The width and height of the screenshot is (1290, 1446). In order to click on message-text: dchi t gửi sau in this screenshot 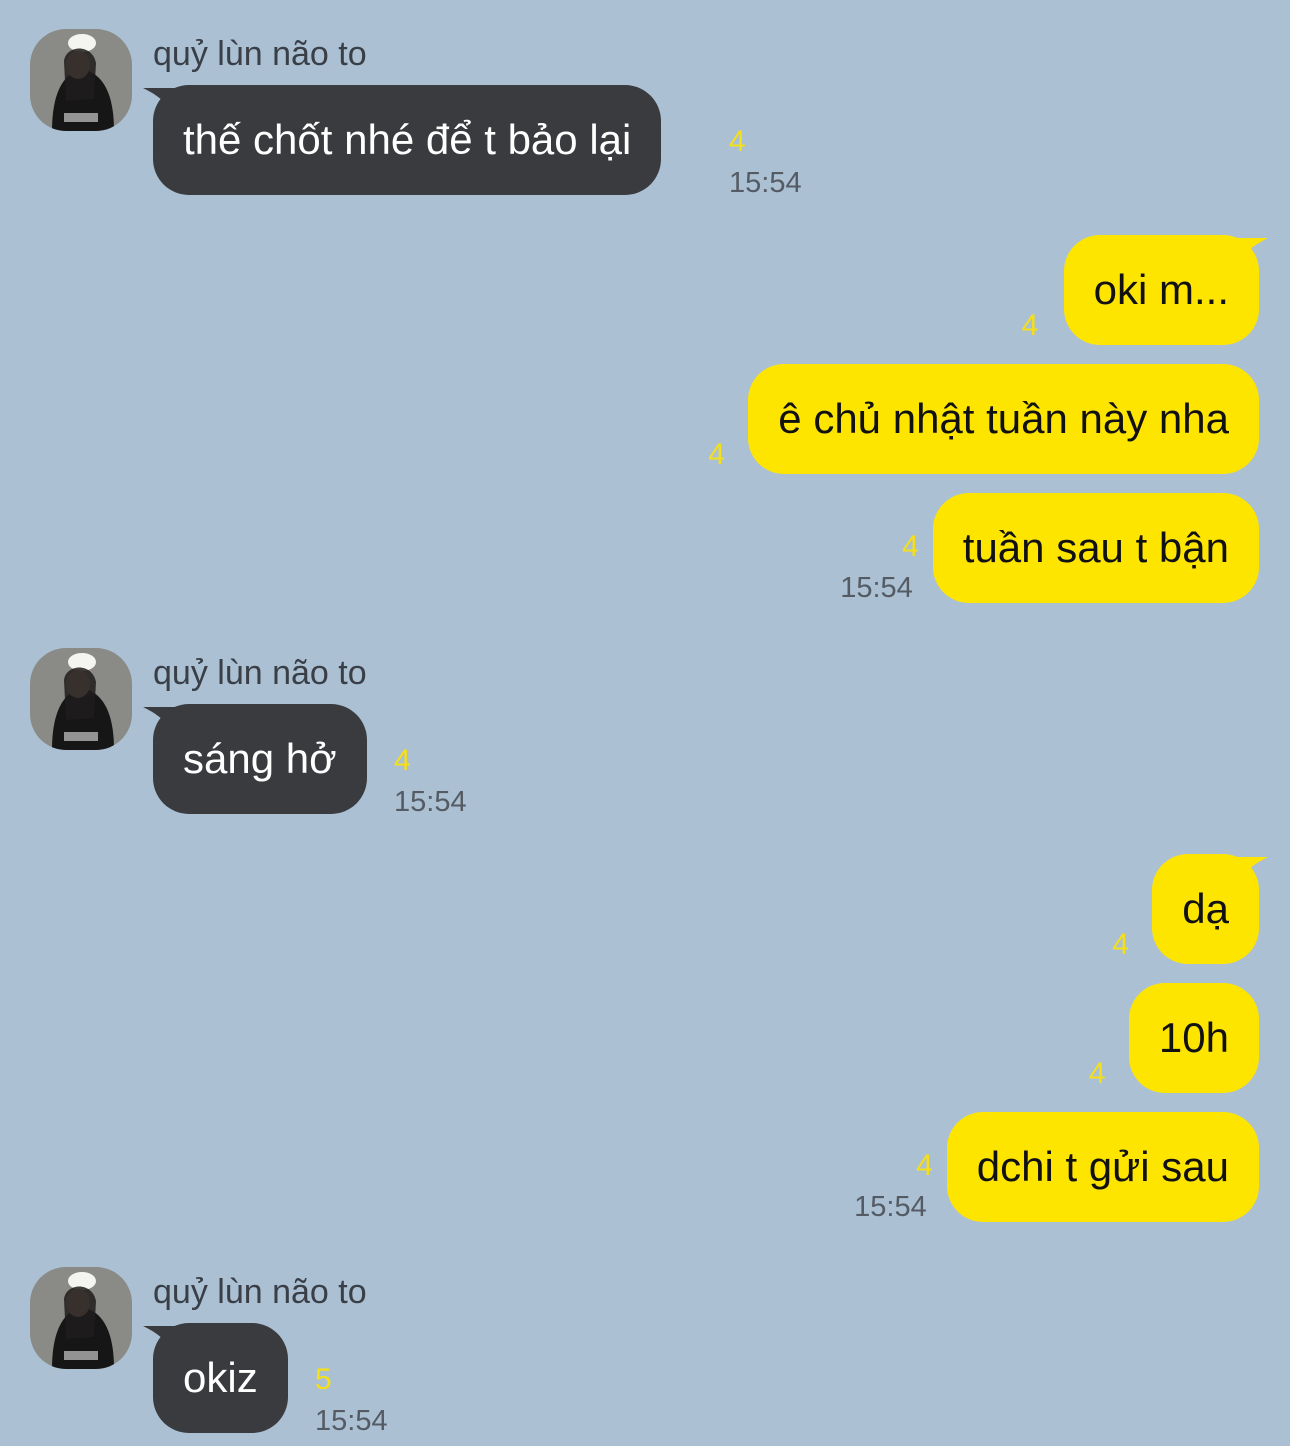, I will do `click(1102, 1166)`.